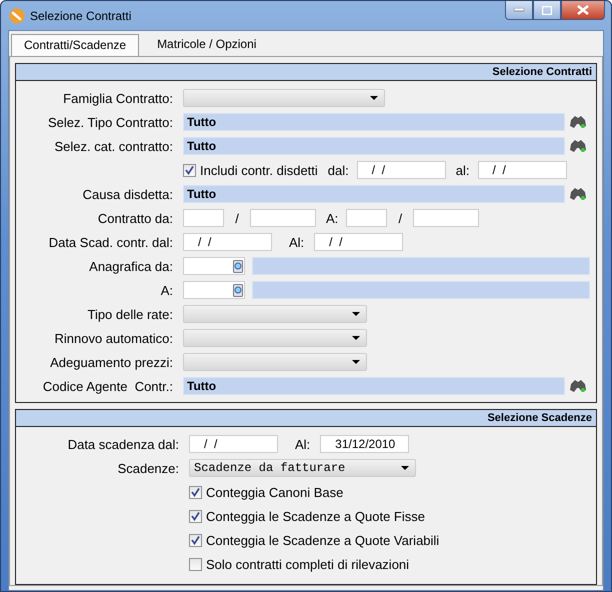 The height and width of the screenshot is (592, 612). Describe the element at coordinates (127, 194) in the screenshot. I see `field-label: Causa disdetta:` at that location.